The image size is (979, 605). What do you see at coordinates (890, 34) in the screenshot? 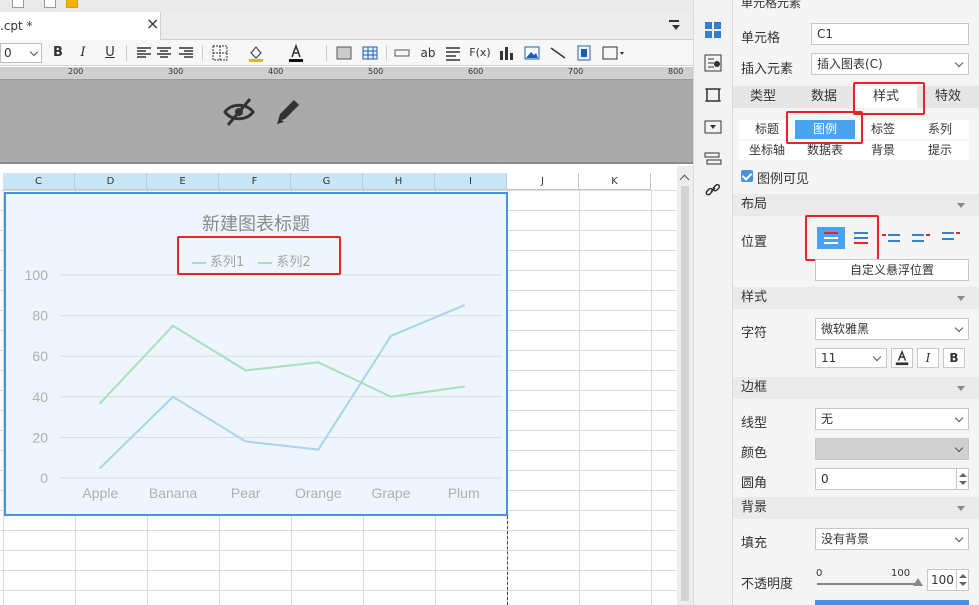
I see `cell-field: C1` at bounding box center [890, 34].